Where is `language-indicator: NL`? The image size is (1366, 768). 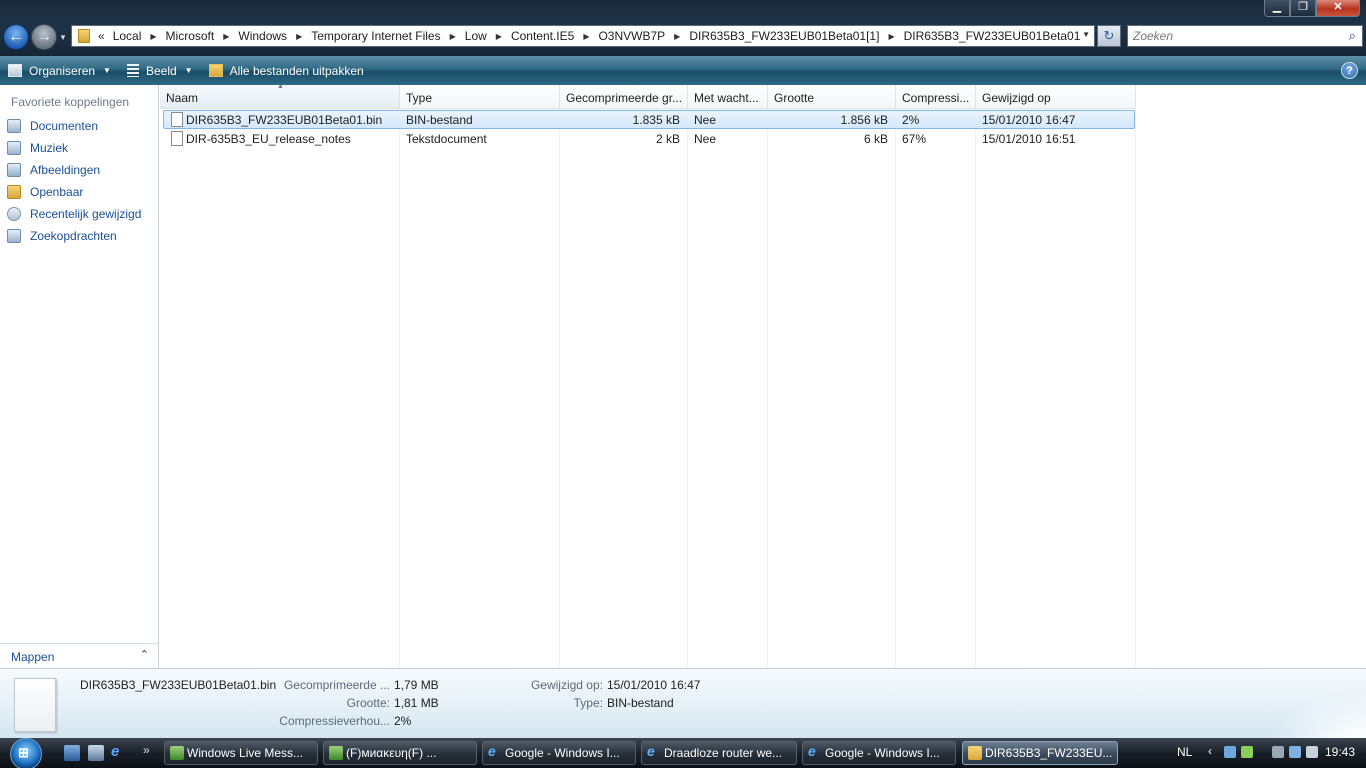 language-indicator: NL is located at coordinates (1184, 752).